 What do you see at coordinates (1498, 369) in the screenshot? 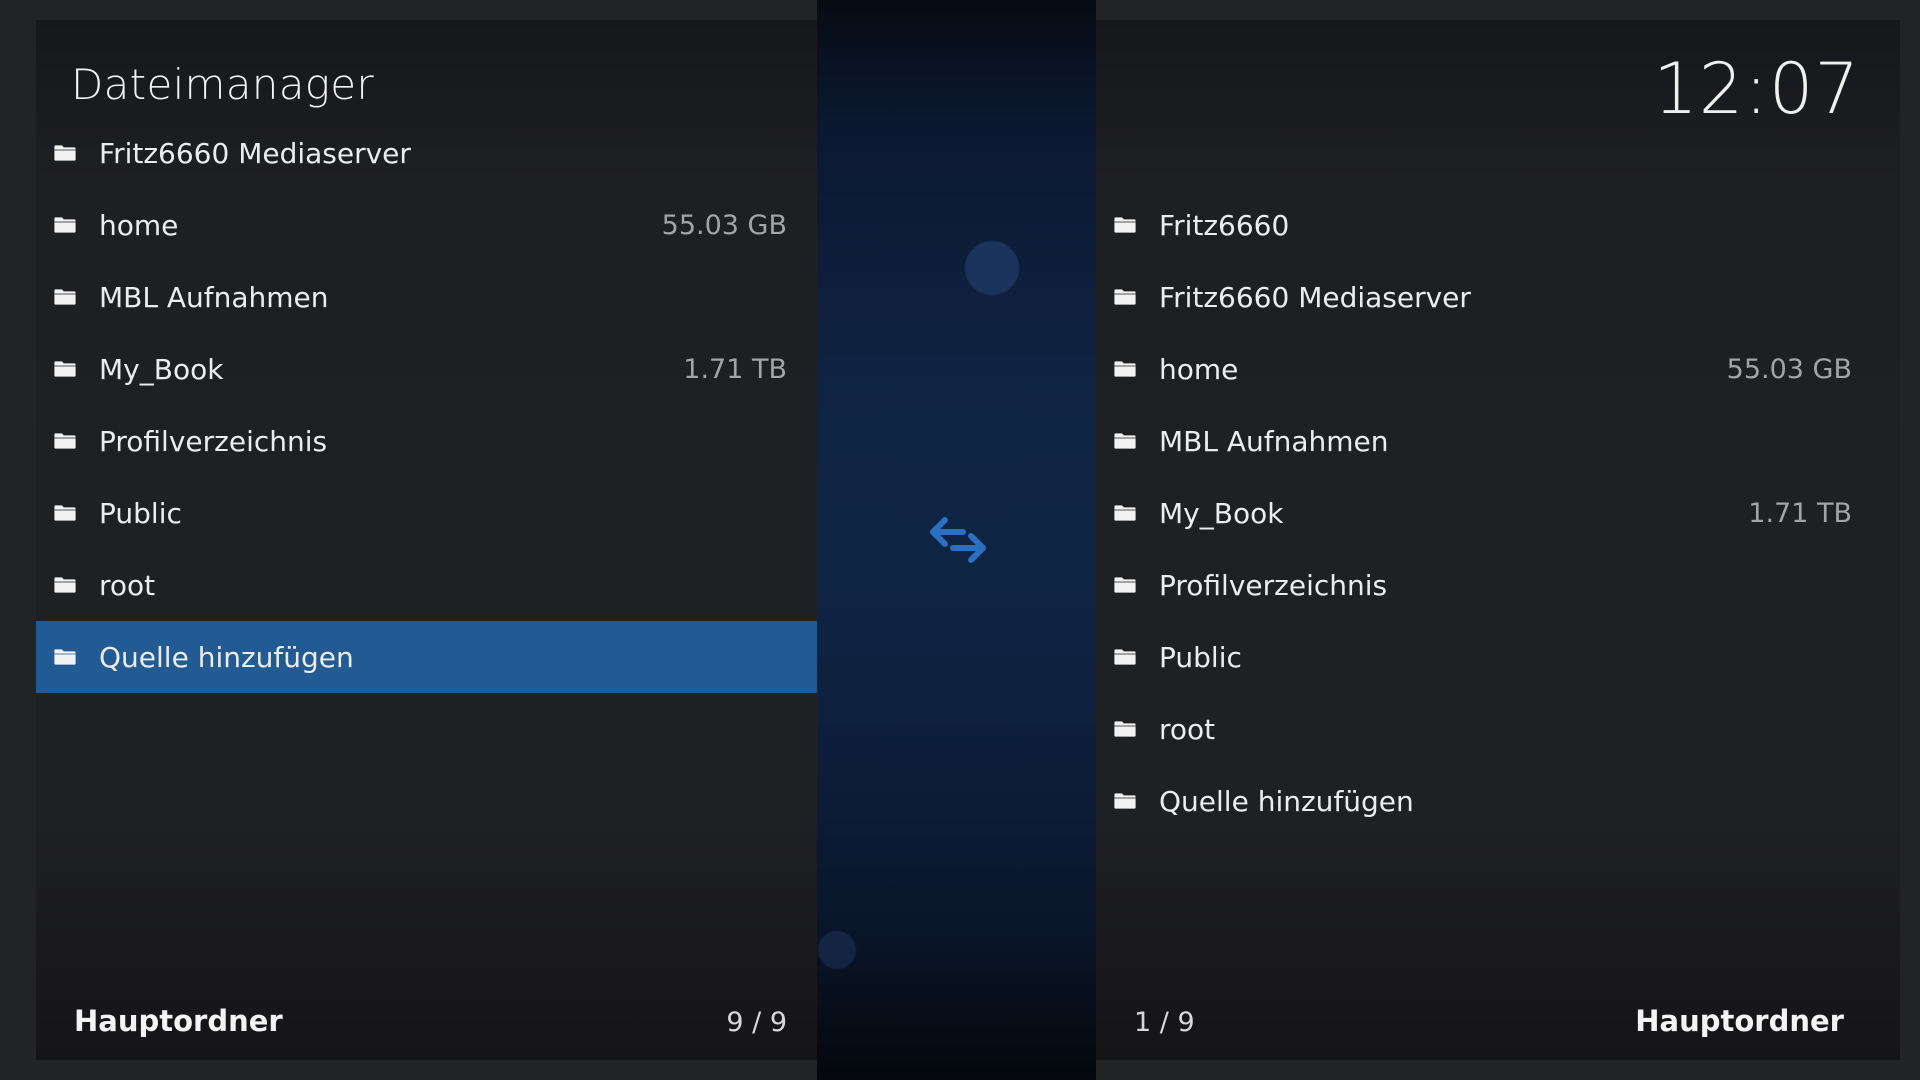
I see `right-list-item-2: home 55.03 GB` at bounding box center [1498, 369].